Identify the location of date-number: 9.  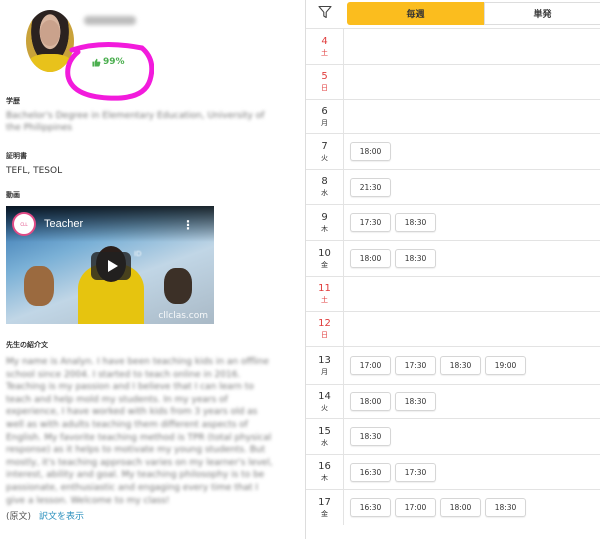
(324, 217).